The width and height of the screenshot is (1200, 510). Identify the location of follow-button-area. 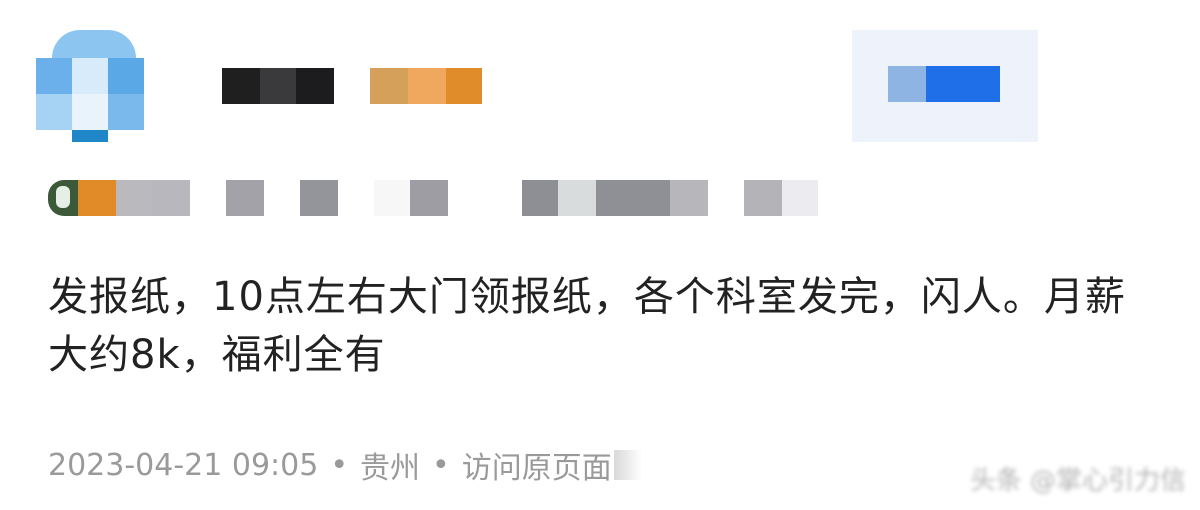
(945, 86).